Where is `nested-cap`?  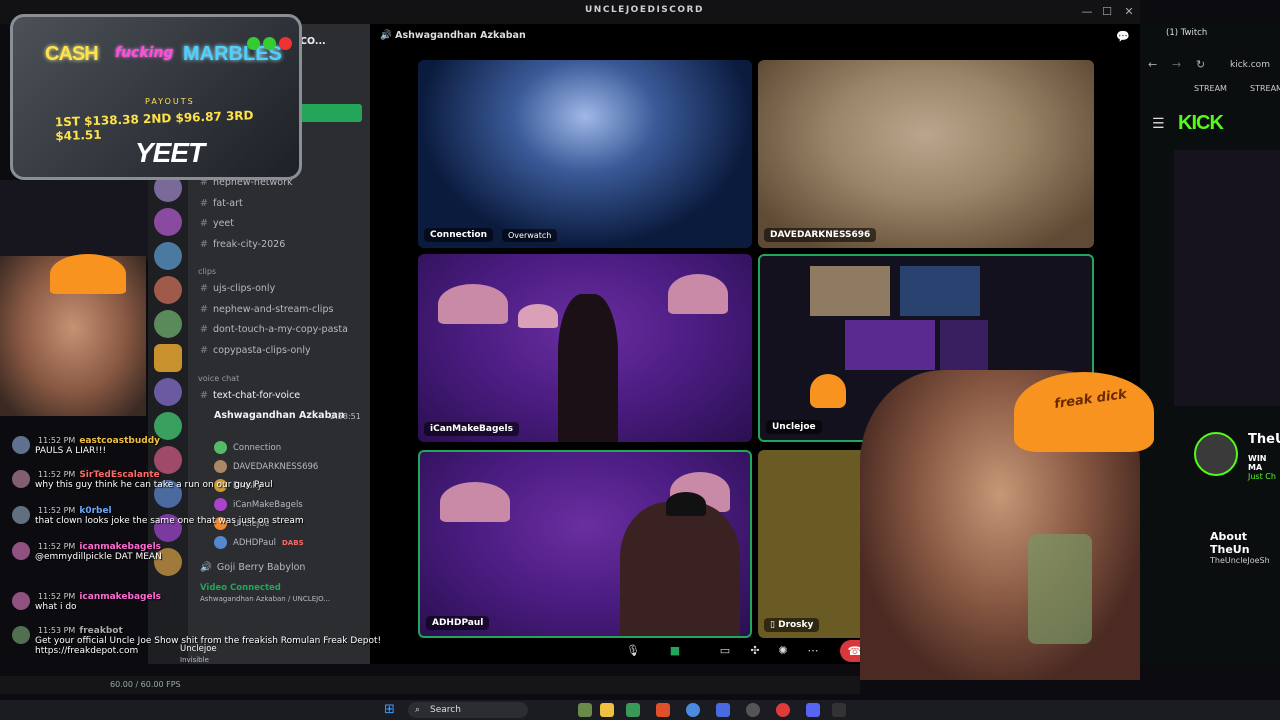 nested-cap is located at coordinates (828, 391).